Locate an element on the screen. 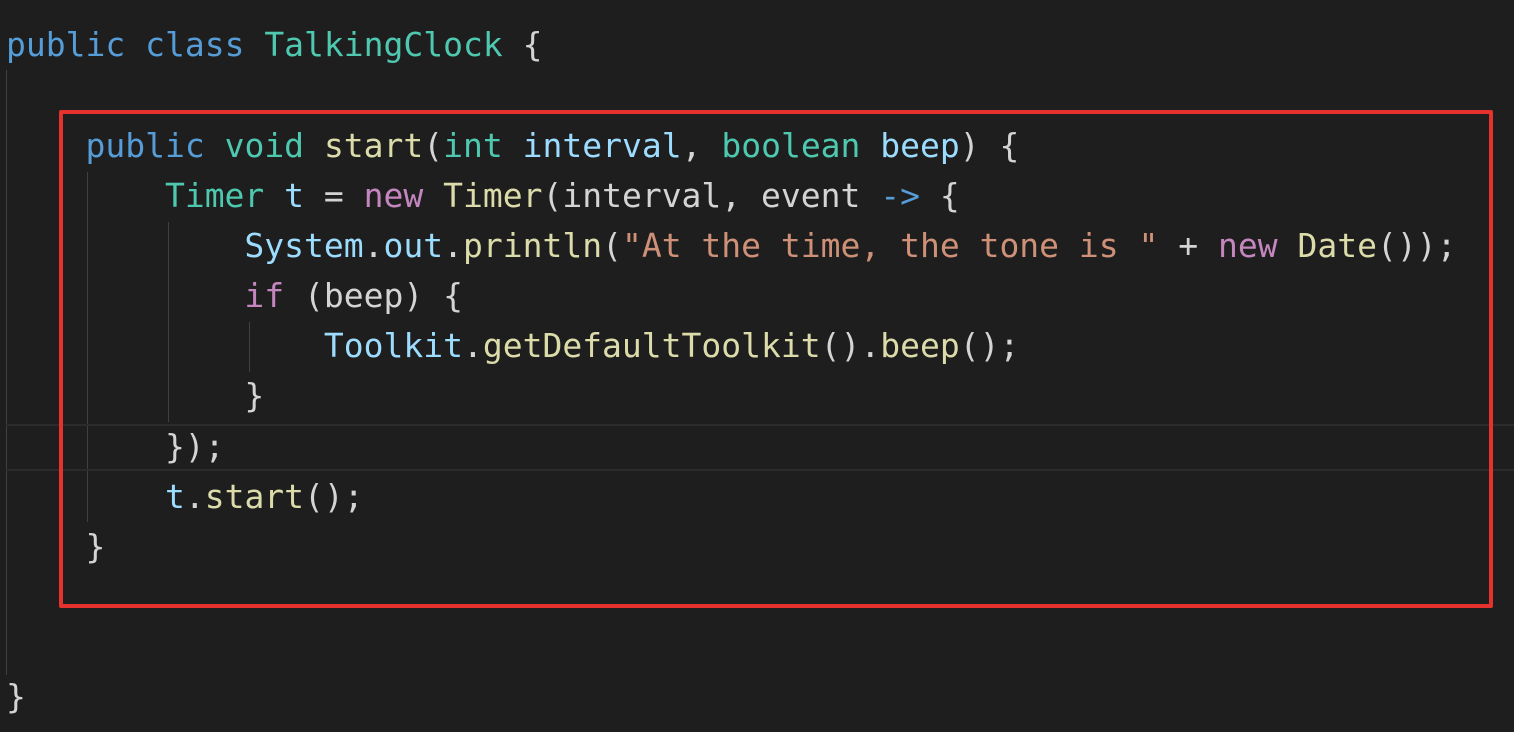  code-line: } is located at coordinates (16, 697).